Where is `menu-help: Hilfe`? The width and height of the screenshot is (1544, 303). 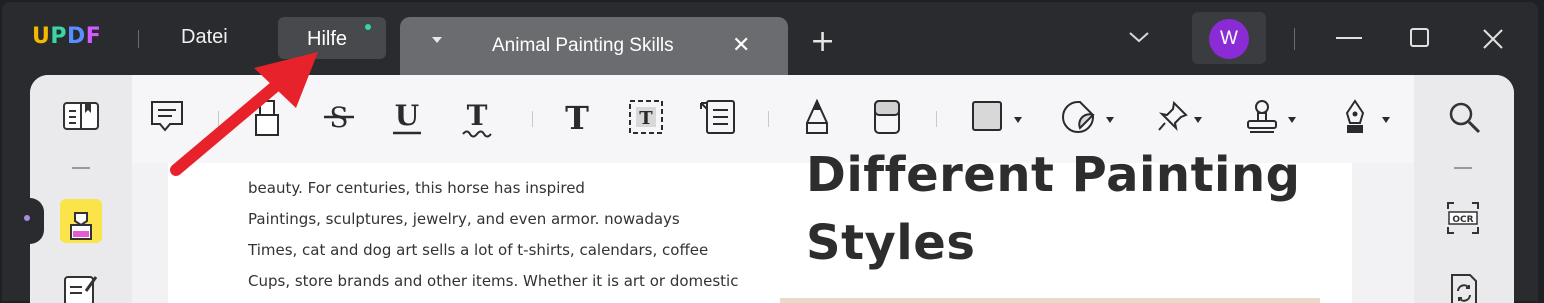 menu-help: Hilfe is located at coordinates (332, 38).